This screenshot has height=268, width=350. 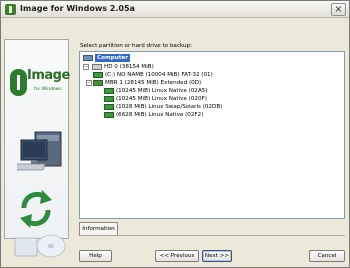 What do you see at coordinates (161, 99) in the screenshot?
I see `tree-item-label: (10245 MiB) Linux Native (020F)` at bounding box center [161, 99].